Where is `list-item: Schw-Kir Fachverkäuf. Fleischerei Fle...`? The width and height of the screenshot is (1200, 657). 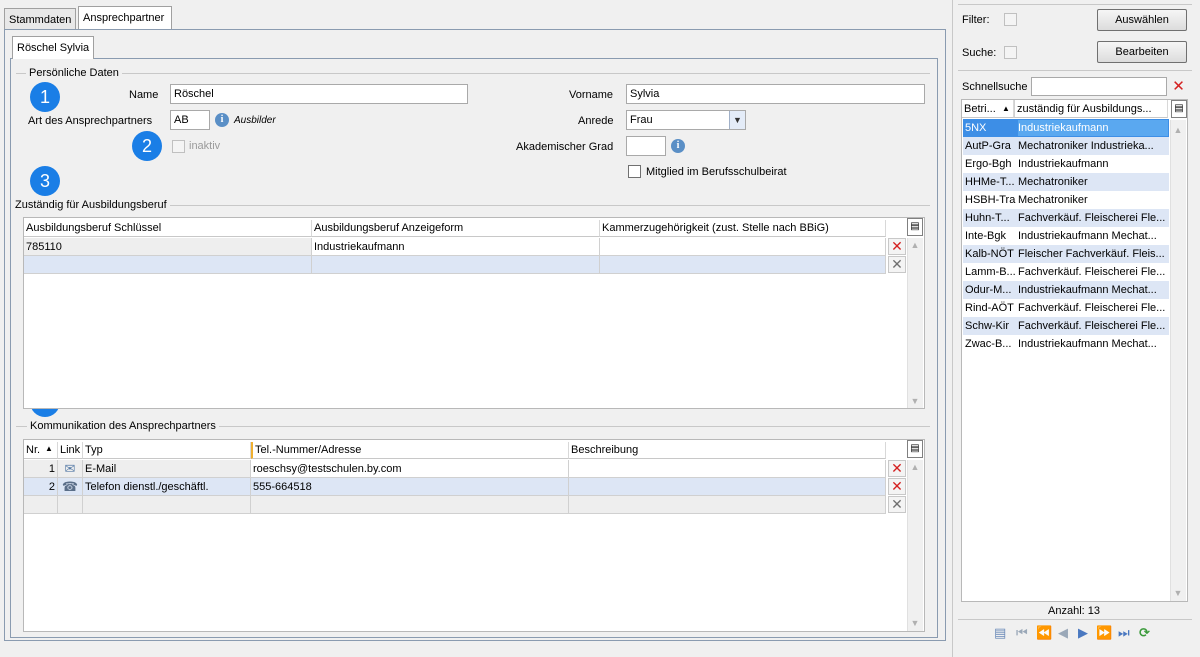 list-item: Schw-Kir Fachverkäuf. Fleischerei Fle... is located at coordinates (1066, 326).